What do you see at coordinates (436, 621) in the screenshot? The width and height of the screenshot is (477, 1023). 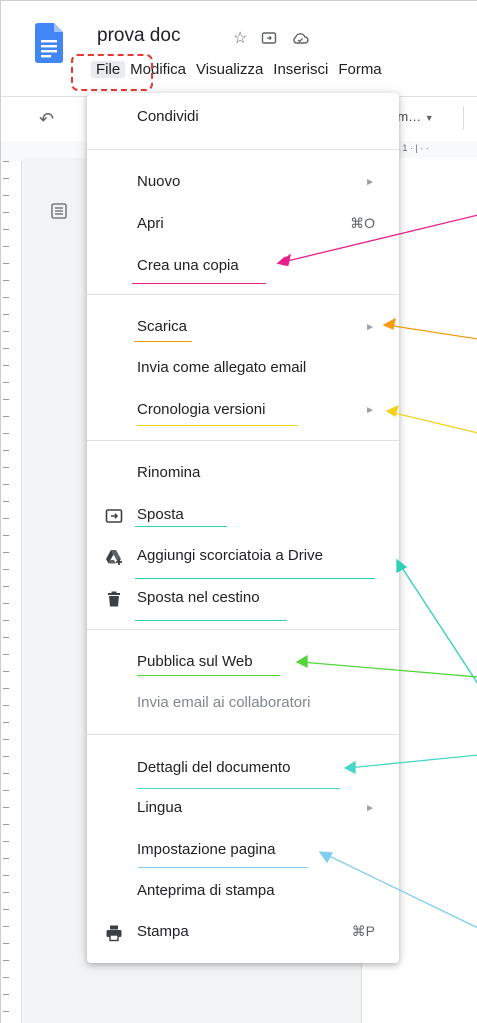 I see `arrow-drive-actions` at bounding box center [436, 621].